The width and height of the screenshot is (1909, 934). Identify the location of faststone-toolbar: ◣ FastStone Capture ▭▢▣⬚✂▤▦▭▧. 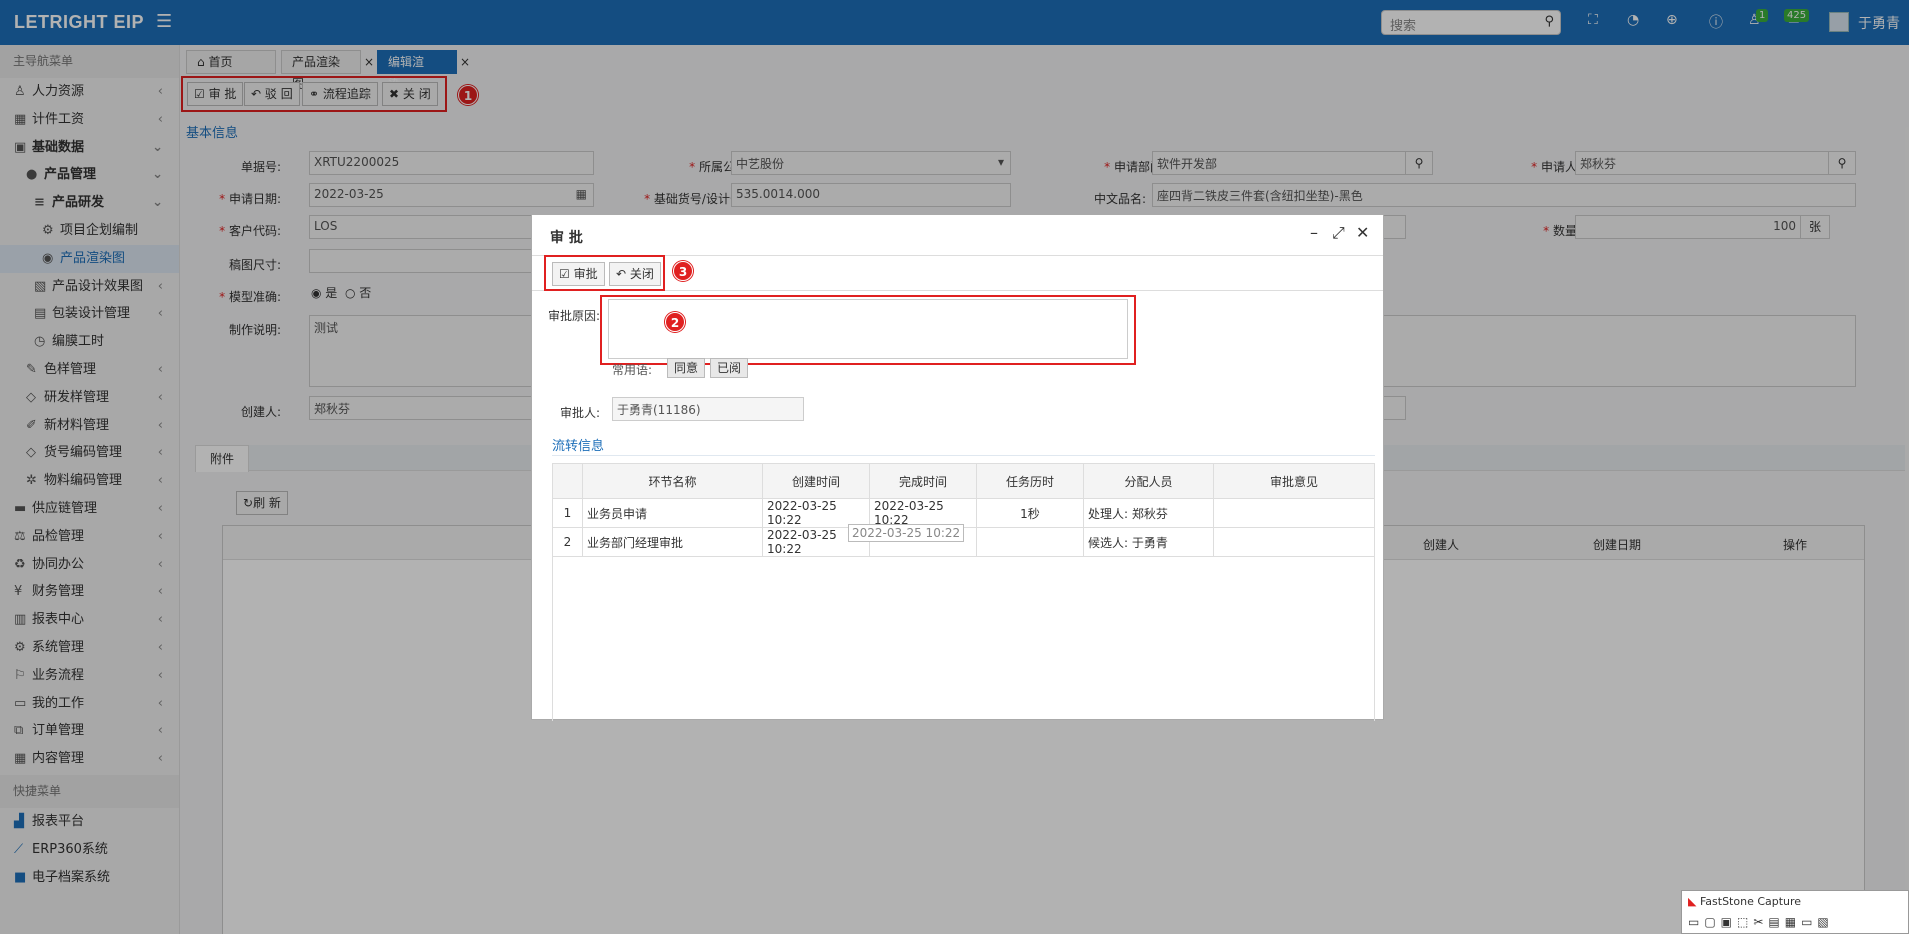
(1795, 912).